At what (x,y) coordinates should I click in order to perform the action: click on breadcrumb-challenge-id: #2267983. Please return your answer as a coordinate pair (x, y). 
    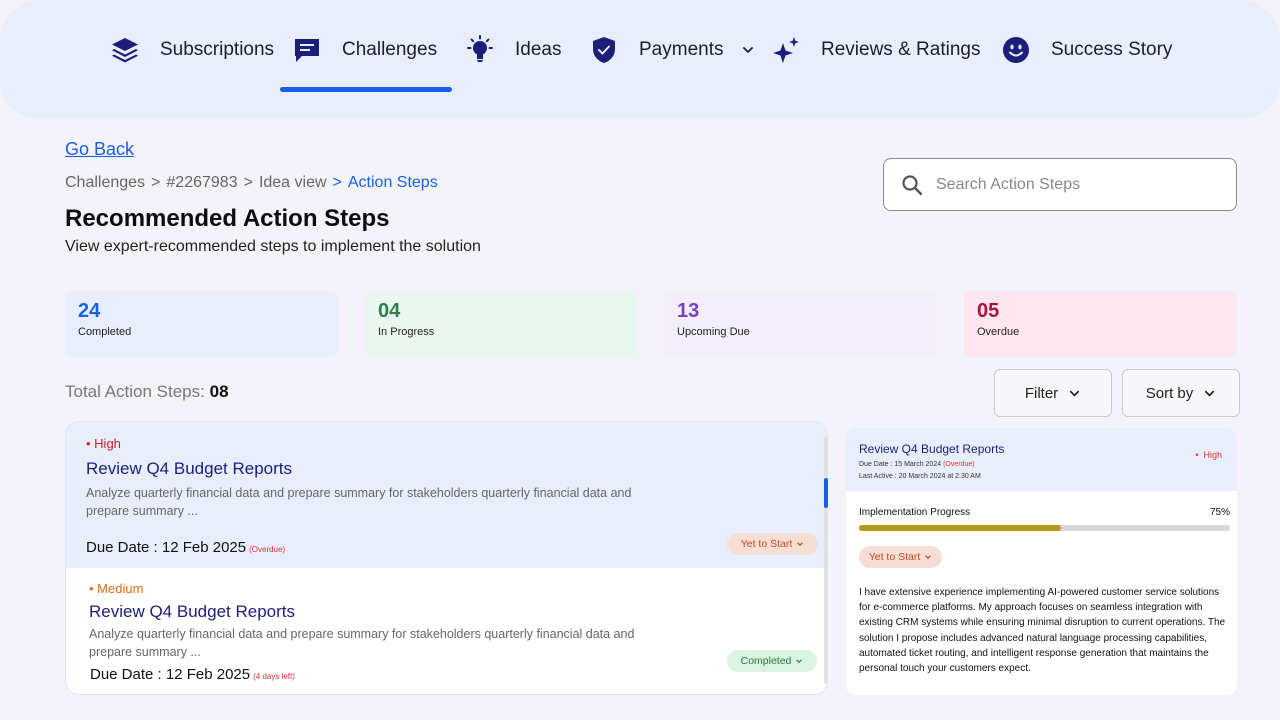
    Looking at the image, I should click on (201, 183).